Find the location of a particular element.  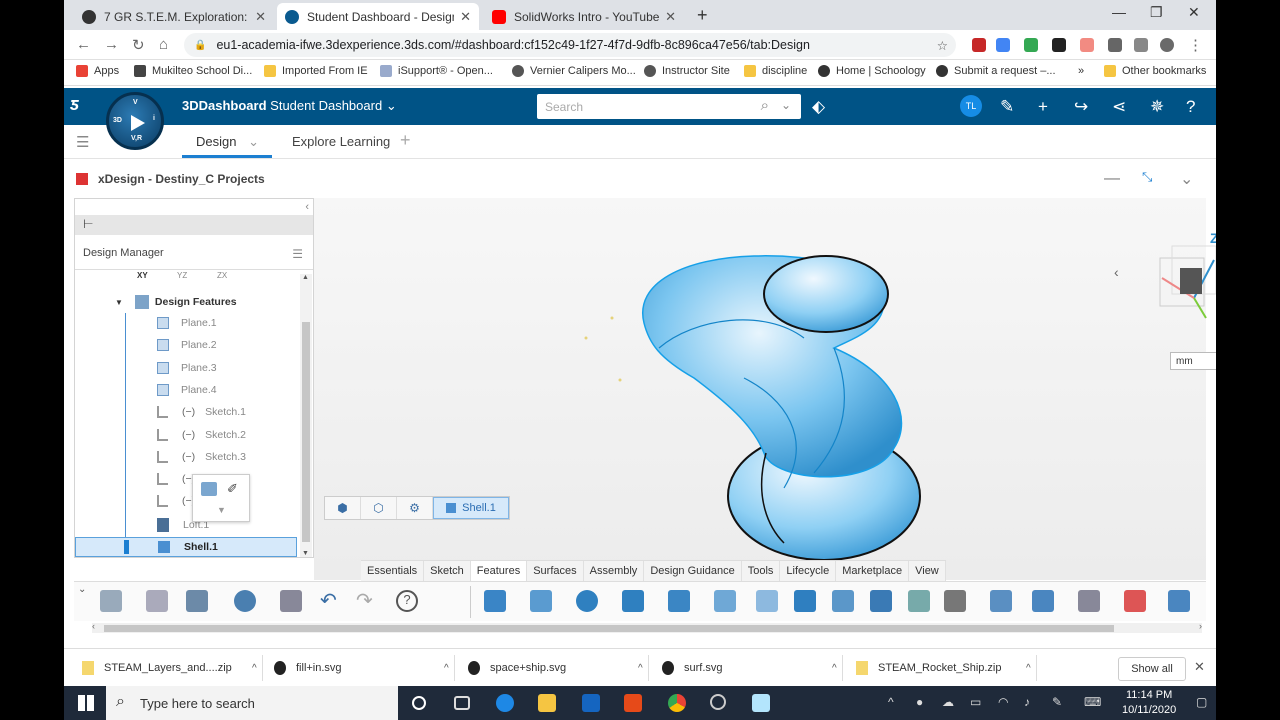

avatar: TL is located at coordinates (971, 106).